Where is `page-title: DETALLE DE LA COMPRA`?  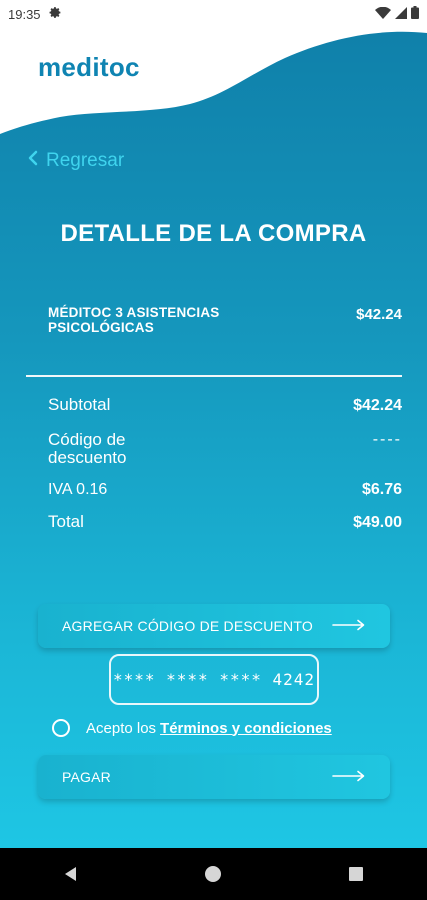
page-title: DETALLE DE LA COMPRA is located at coordinates (213, 233).